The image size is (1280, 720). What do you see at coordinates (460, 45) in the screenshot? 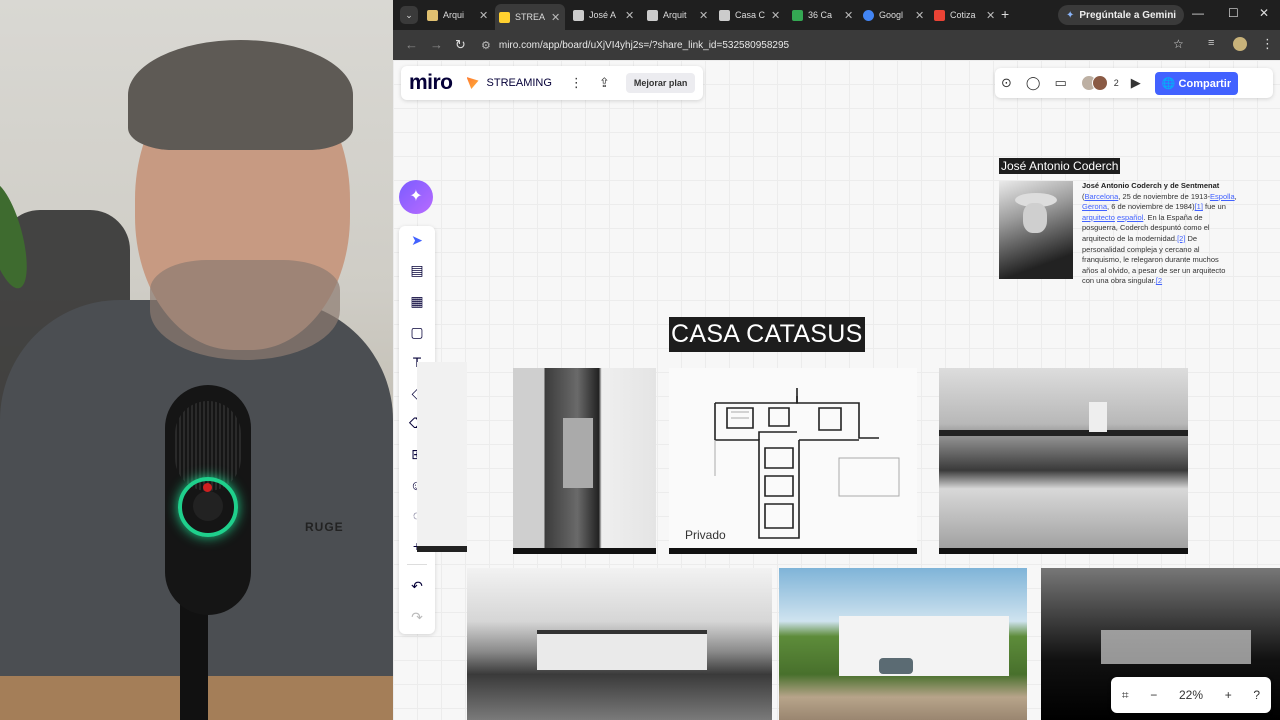
I see `reload-icon: ↻` at bounding box center [460, 45].